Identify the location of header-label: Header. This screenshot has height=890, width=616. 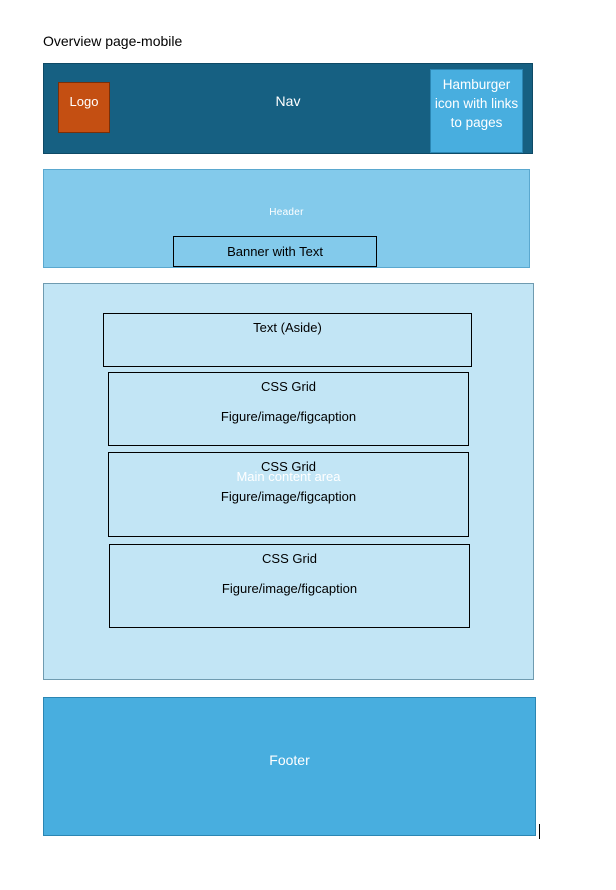
(286, 212).